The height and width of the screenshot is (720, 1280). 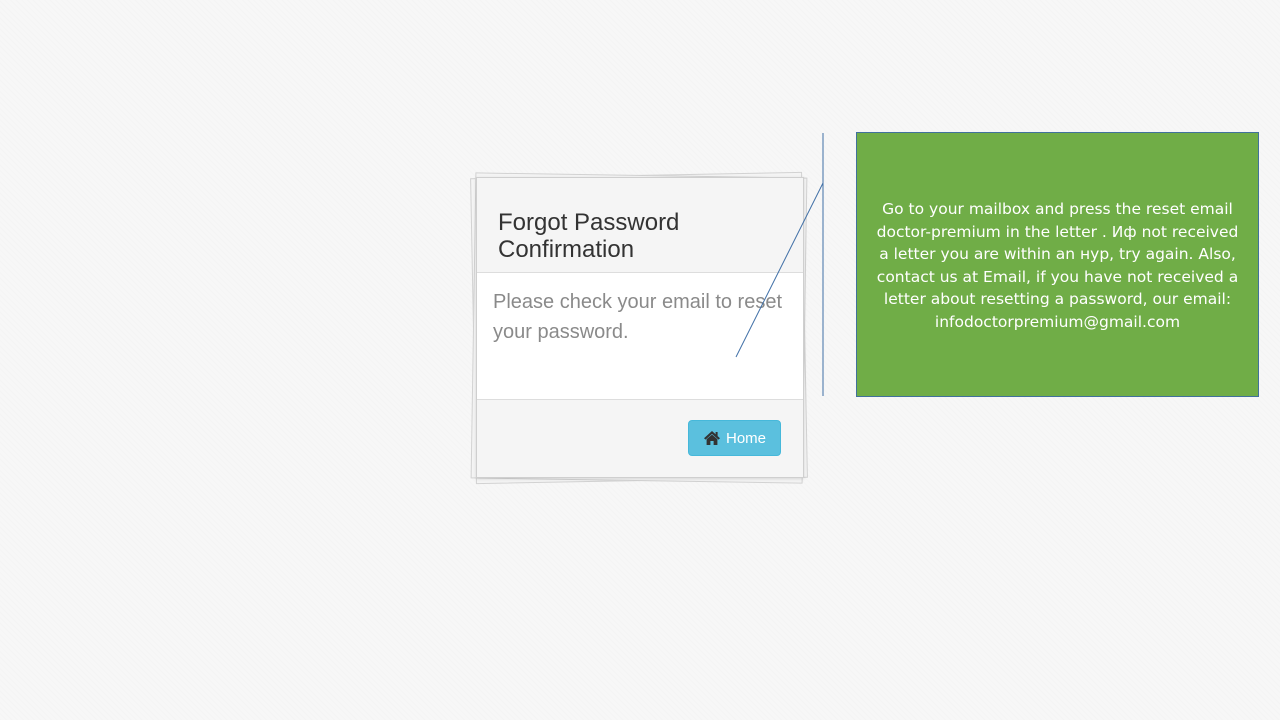 What do you see at coordinates (640, 438) in the screenshot?
I see `card-footer: Home` at bounding box center [640, 438].